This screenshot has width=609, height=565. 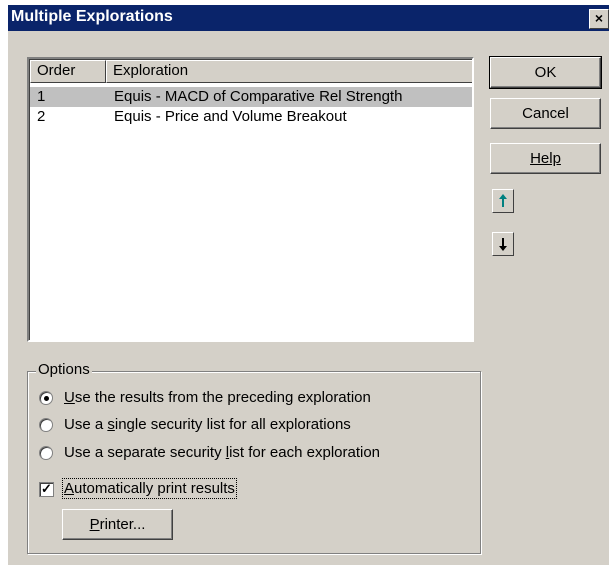 I want to click on move-down-button, so click(x=503, y=244).